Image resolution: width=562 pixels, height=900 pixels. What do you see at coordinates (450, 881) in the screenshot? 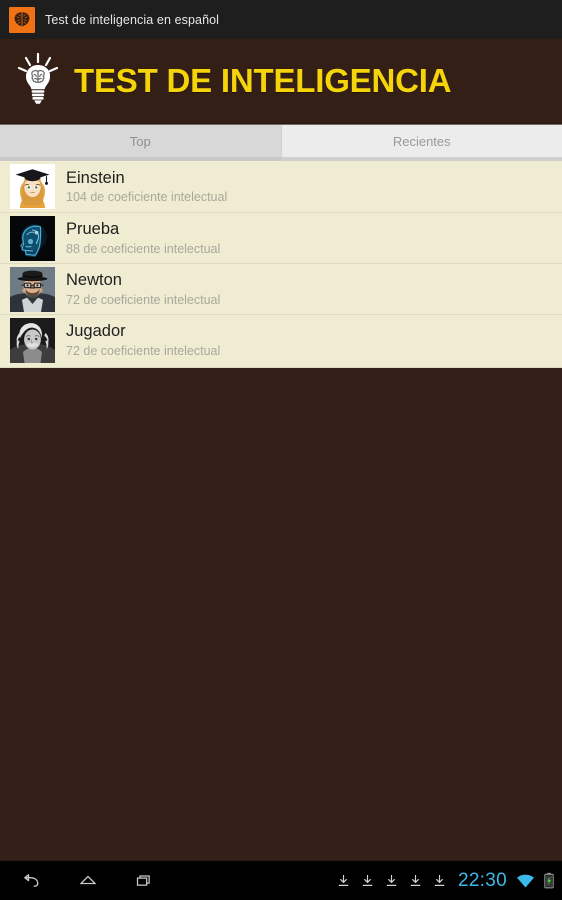
I see `status-icons-group: 22:30` at bounding box center [450, 881].